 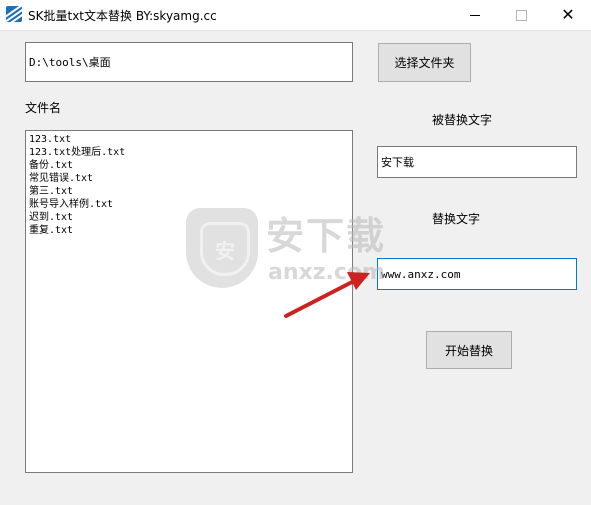 I want to click on maximize-button, so click(x=521, y=15).